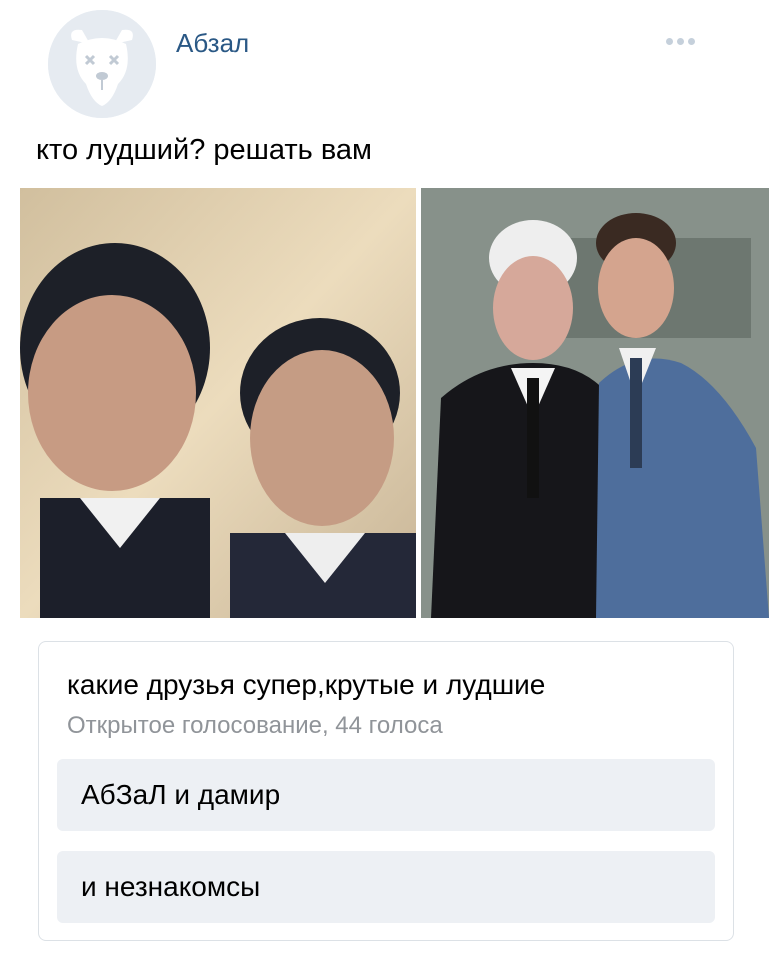  I want to click on avatar, so click(102, 64).